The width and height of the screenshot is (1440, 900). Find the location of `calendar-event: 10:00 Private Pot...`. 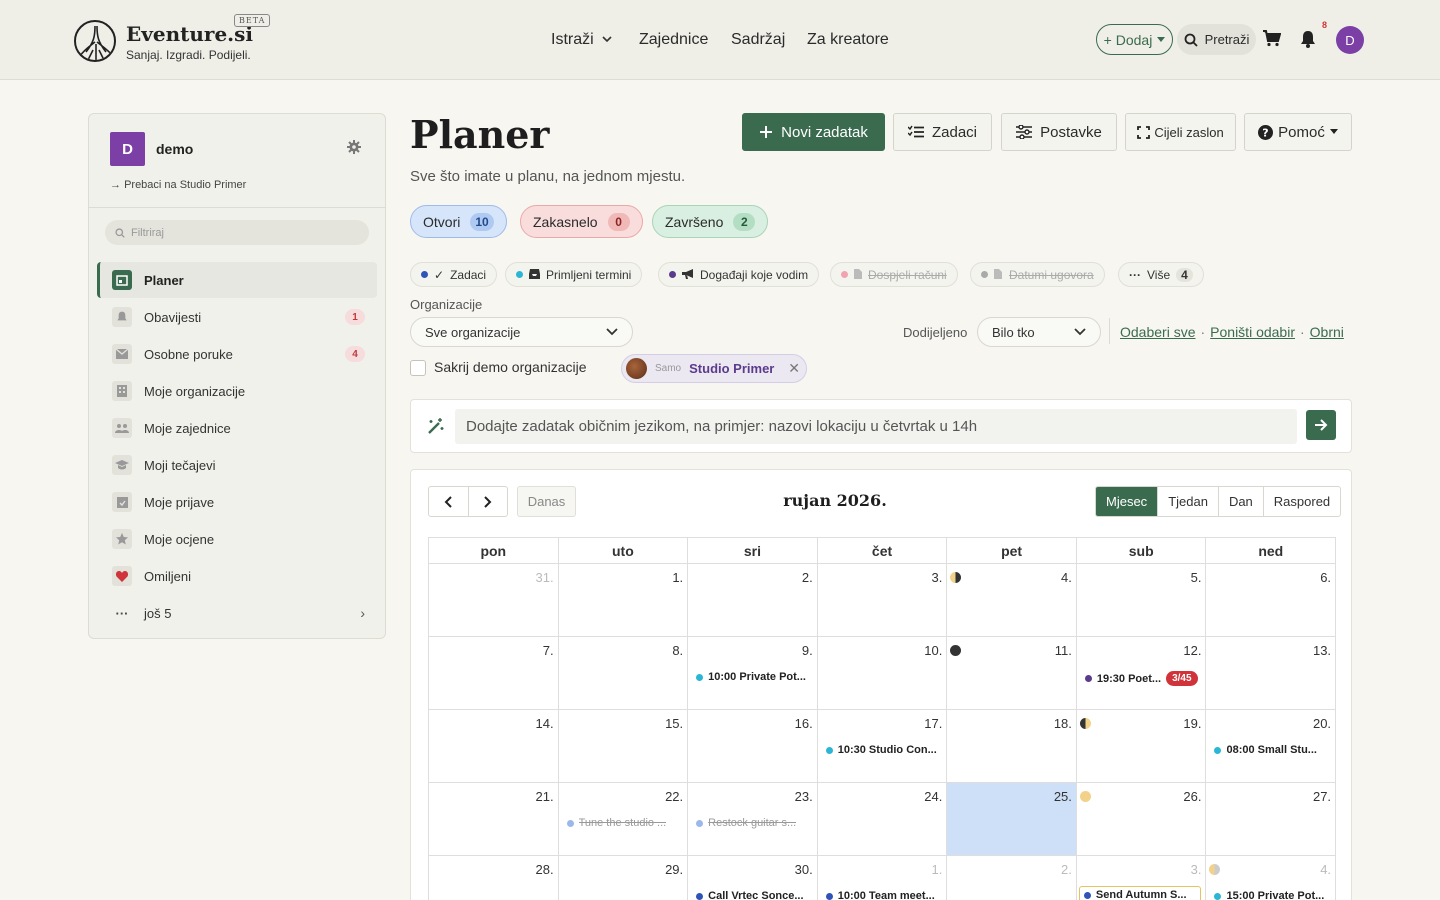

calendar-event: 10:00 Private Pot... is located at coordinates (754, 677).